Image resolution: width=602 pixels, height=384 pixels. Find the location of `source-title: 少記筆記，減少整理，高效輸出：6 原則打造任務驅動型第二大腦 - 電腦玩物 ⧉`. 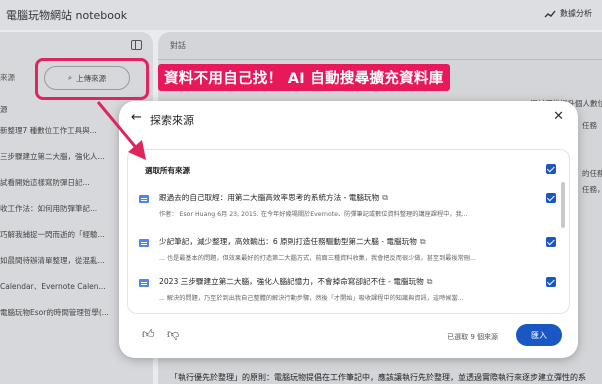

source-title: 少記筆記，減少整理，高效輸出：6 原則打造任務驅動型第二大腦 - 電腦玩物 ⧉ is located at coordinates (292, 241).